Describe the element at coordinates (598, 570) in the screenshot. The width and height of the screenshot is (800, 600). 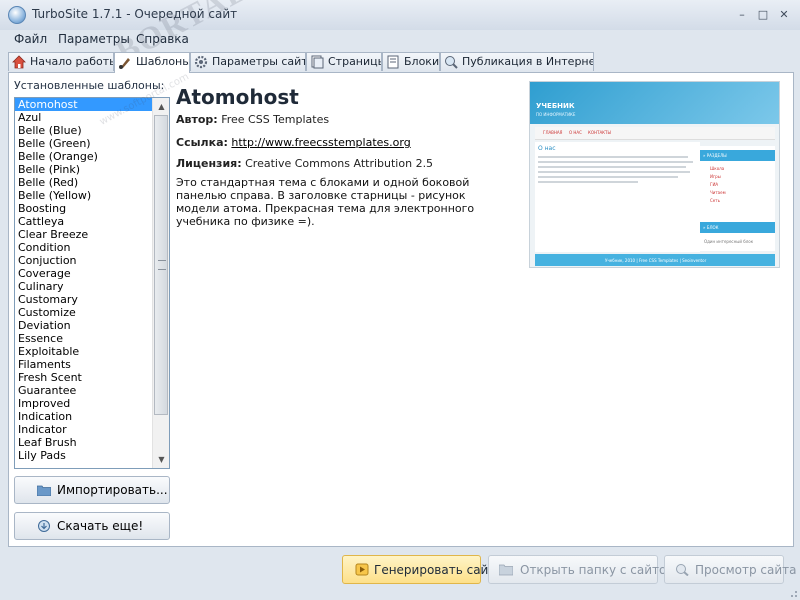
I see `open-folder-label: Открыть папку с сайтом` at that location.